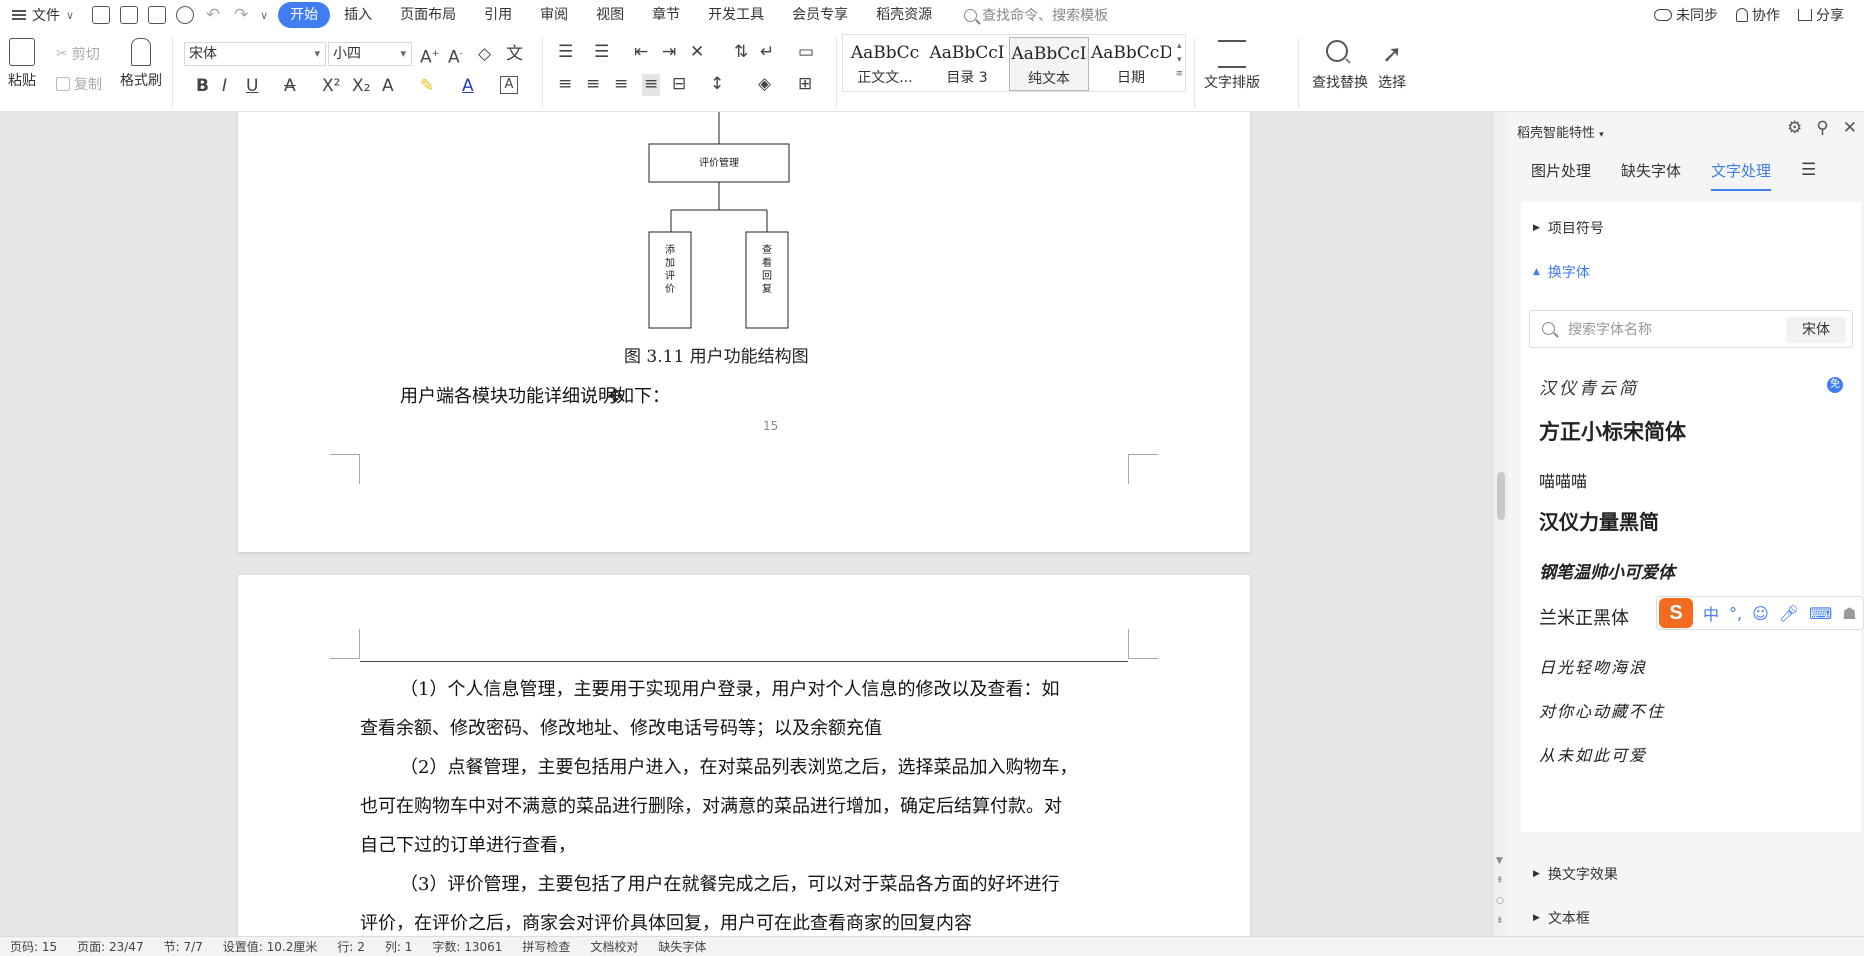 The height and width of the screenshot is (956, 1864). What do you see at coordinates (1676, 613) in the screenshot?
I see `sogou-logo: S` at bounding box center [1676, 613].